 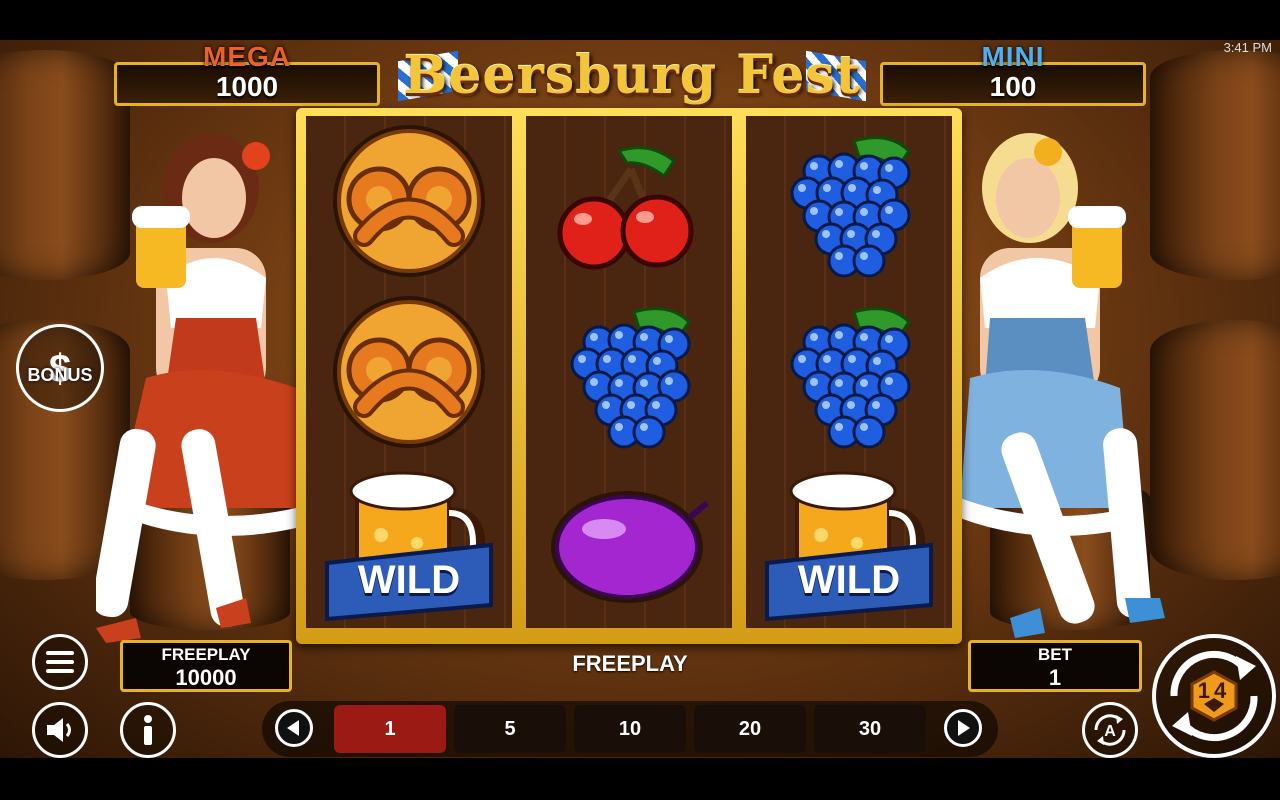 What do you see at coordinates (206, 677) in the screenshot?
I see `balance-value: 10000` at bounding box center [206, 677].